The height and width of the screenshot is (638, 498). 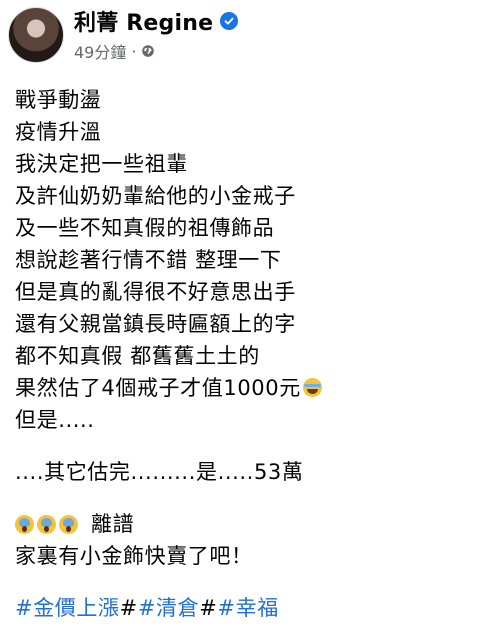 I want to click on hashtag-link: #金價上漲, so click(x=67, y=608).